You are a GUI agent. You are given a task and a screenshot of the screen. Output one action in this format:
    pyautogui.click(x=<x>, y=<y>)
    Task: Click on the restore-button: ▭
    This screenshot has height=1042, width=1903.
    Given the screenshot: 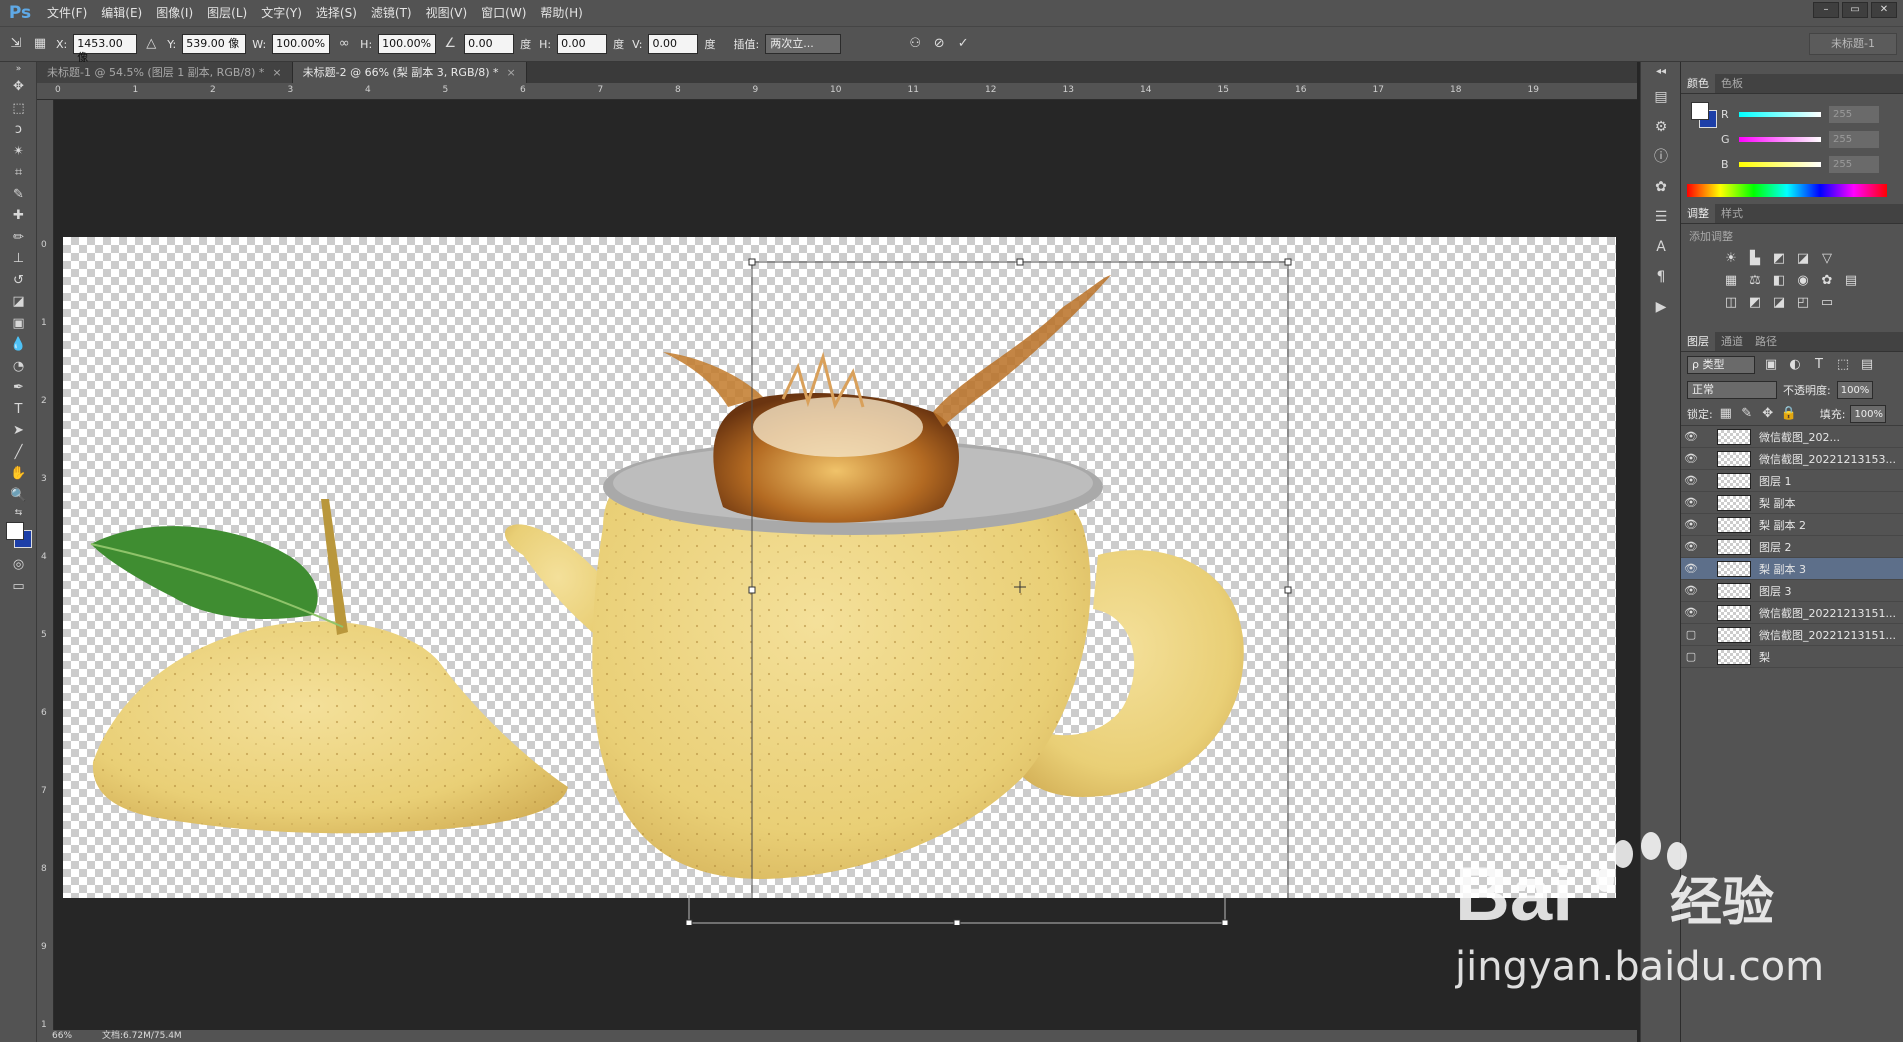 What is the action you would take?
    pyautogui.click(x=1855, y=10)
    